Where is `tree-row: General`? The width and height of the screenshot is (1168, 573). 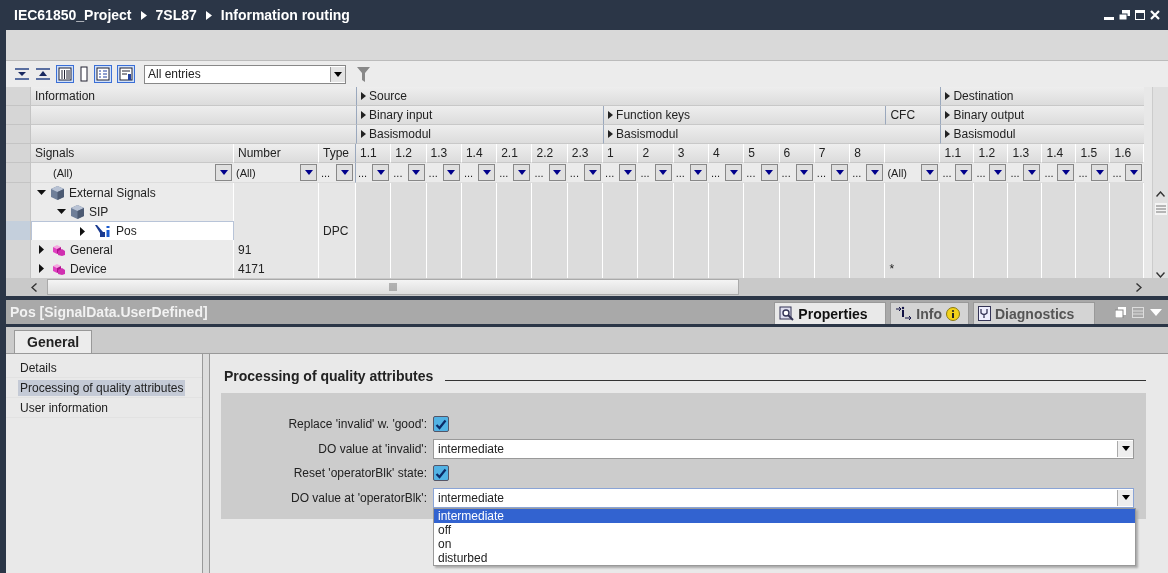
tree-row: General is located at coordinates (132, 250).